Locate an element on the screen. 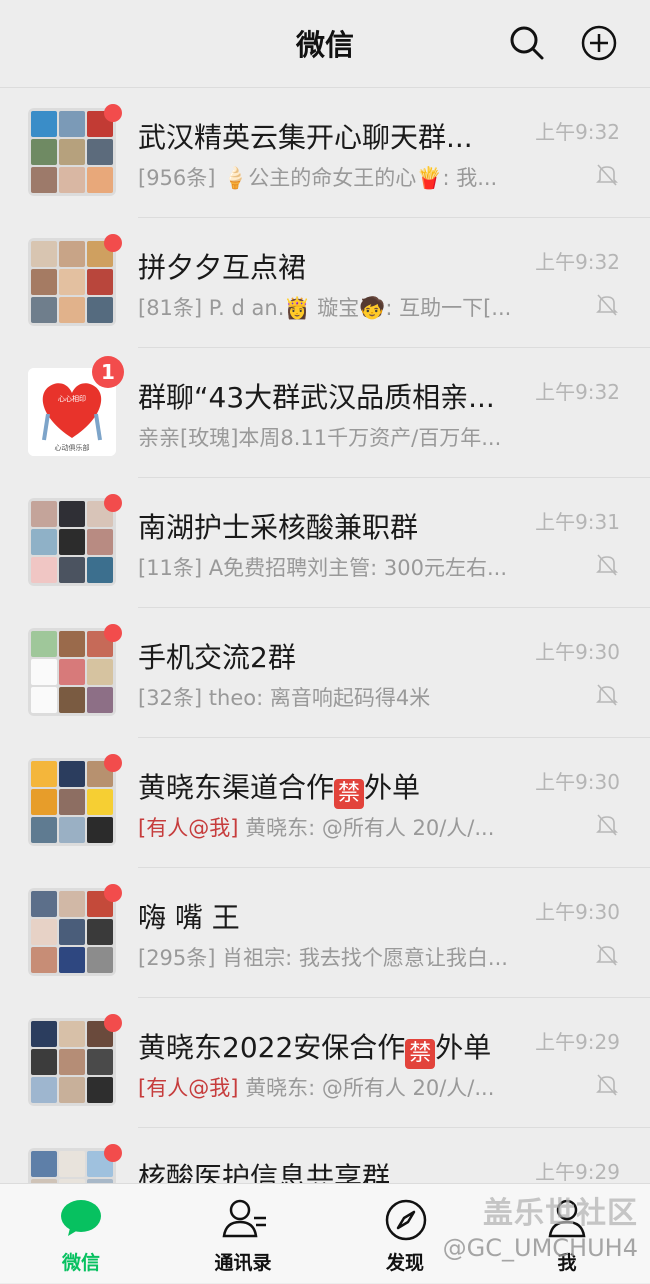 The width and height of the screenshot is (650, 1284). compass-icon is located at coordinates (406, 1220).